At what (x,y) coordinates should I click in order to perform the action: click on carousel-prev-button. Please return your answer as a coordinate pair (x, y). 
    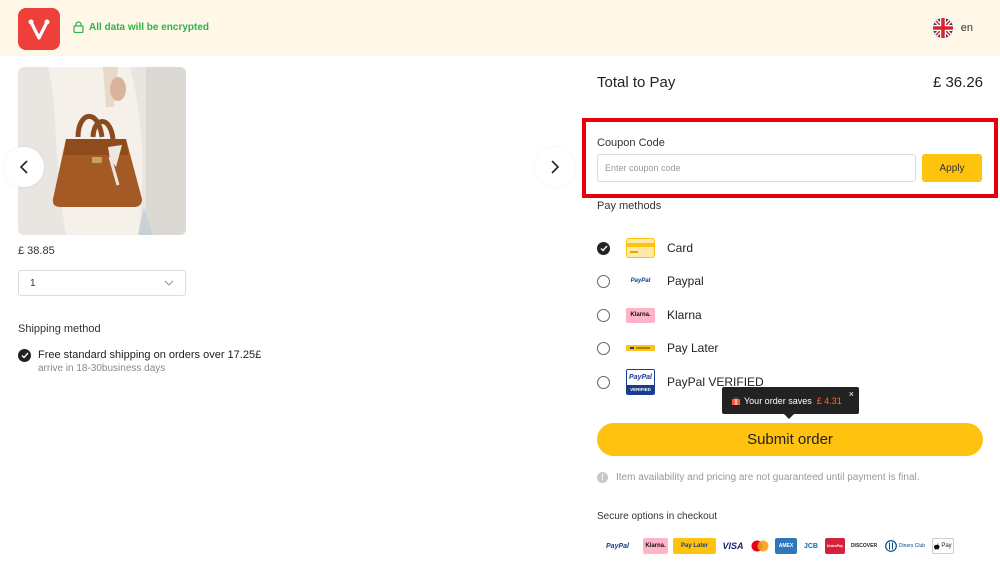
    Looking at the image, I should click on (24, 167).